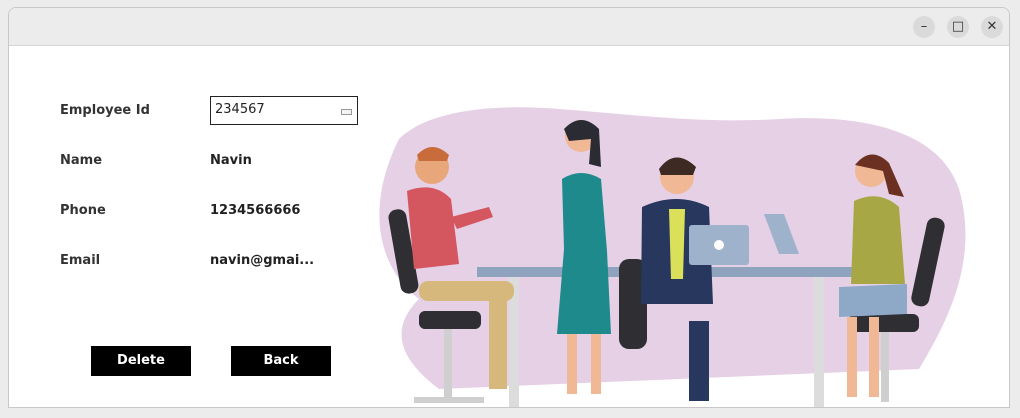 Image resolution: width=1020 pixels, height=418 pixels. Describe the element at coordinates (281, 361) in the screenshot. I see `back-button: Back` at that location.